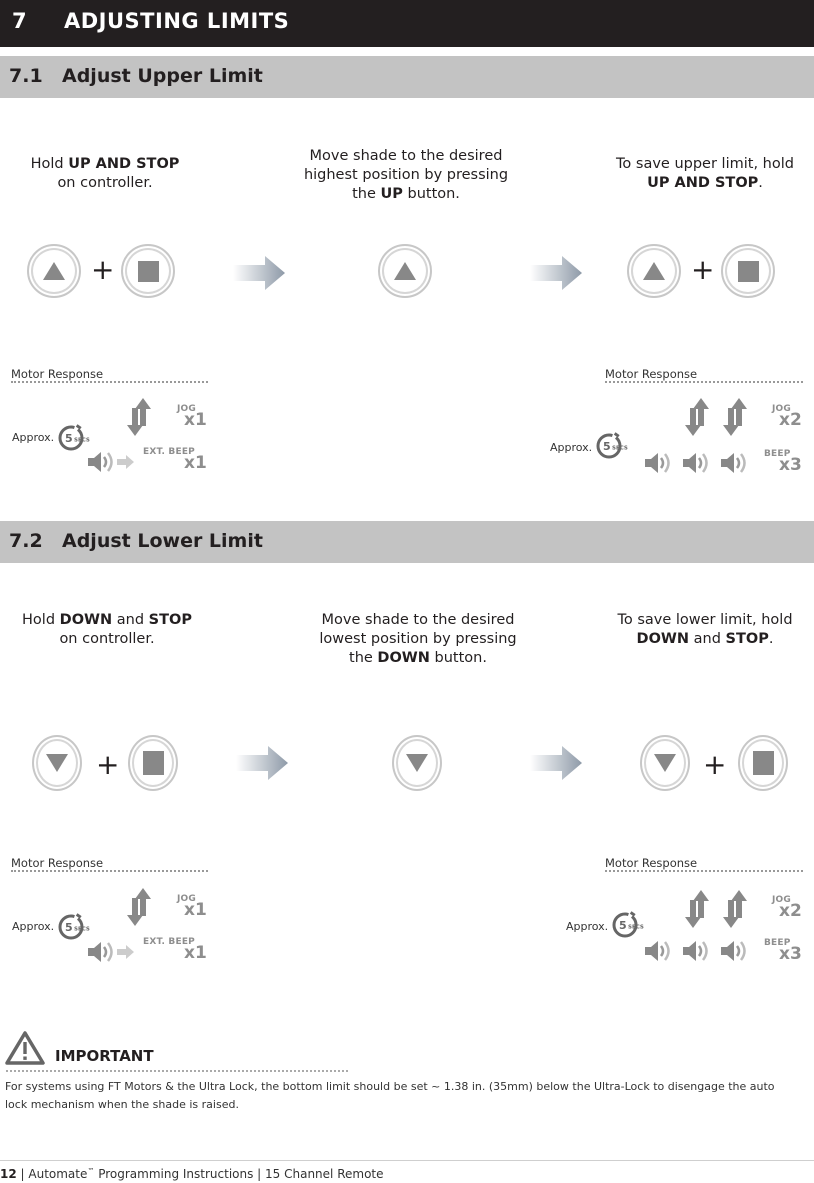 The width and height of the screenshot is (814, 1183). Describe the element at coordinates (8, 1174) in the screenshot. I see `page-number: 12` at that location.